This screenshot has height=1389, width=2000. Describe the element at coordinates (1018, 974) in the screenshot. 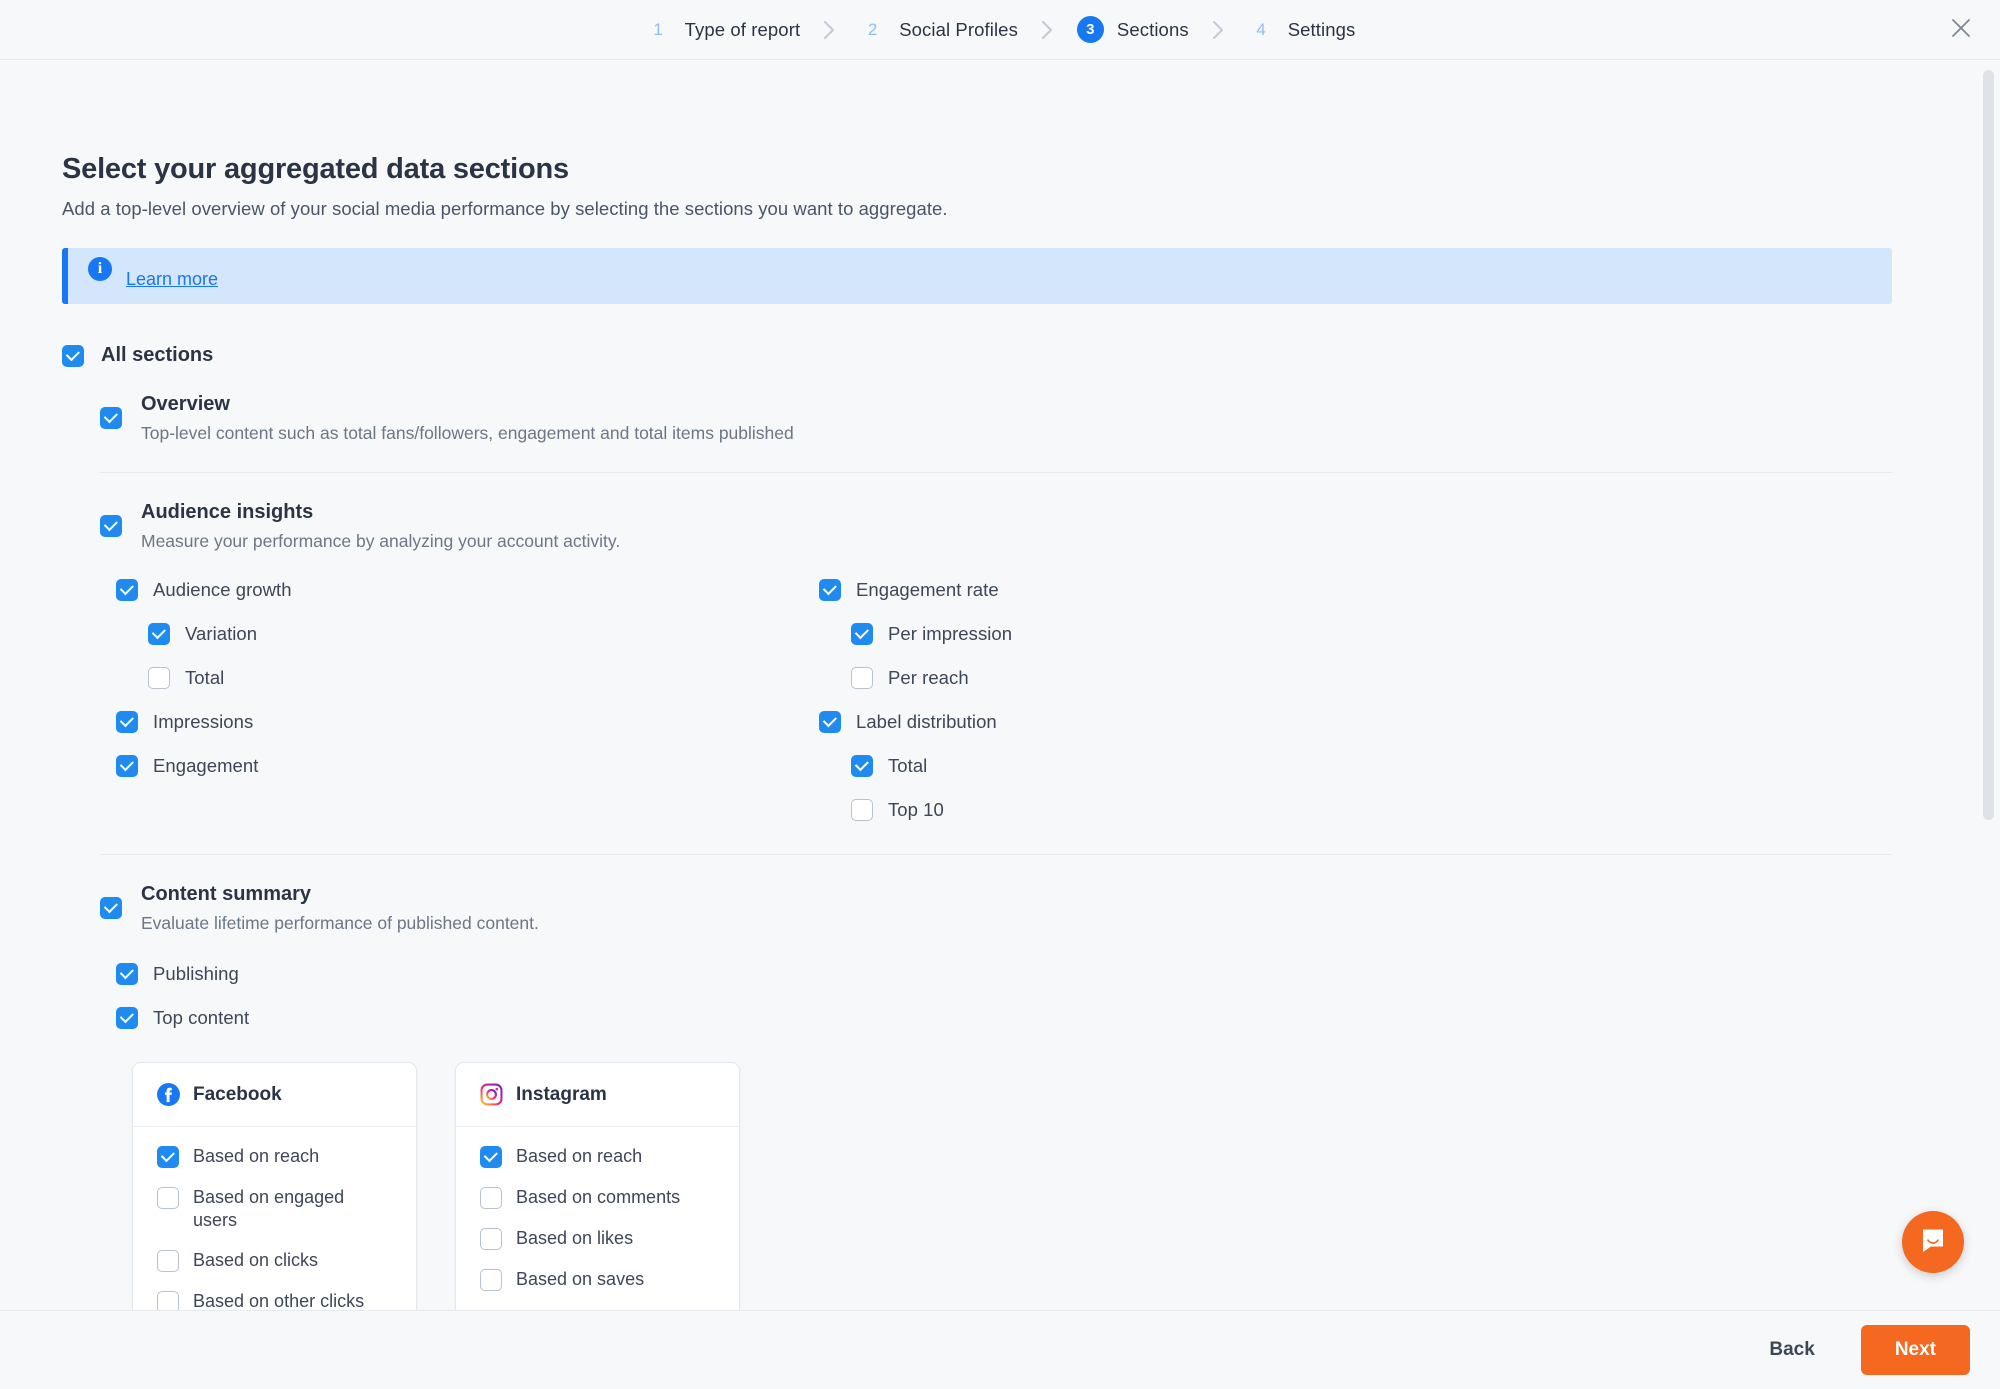

I see `option-publishing: Publishing` at that location.